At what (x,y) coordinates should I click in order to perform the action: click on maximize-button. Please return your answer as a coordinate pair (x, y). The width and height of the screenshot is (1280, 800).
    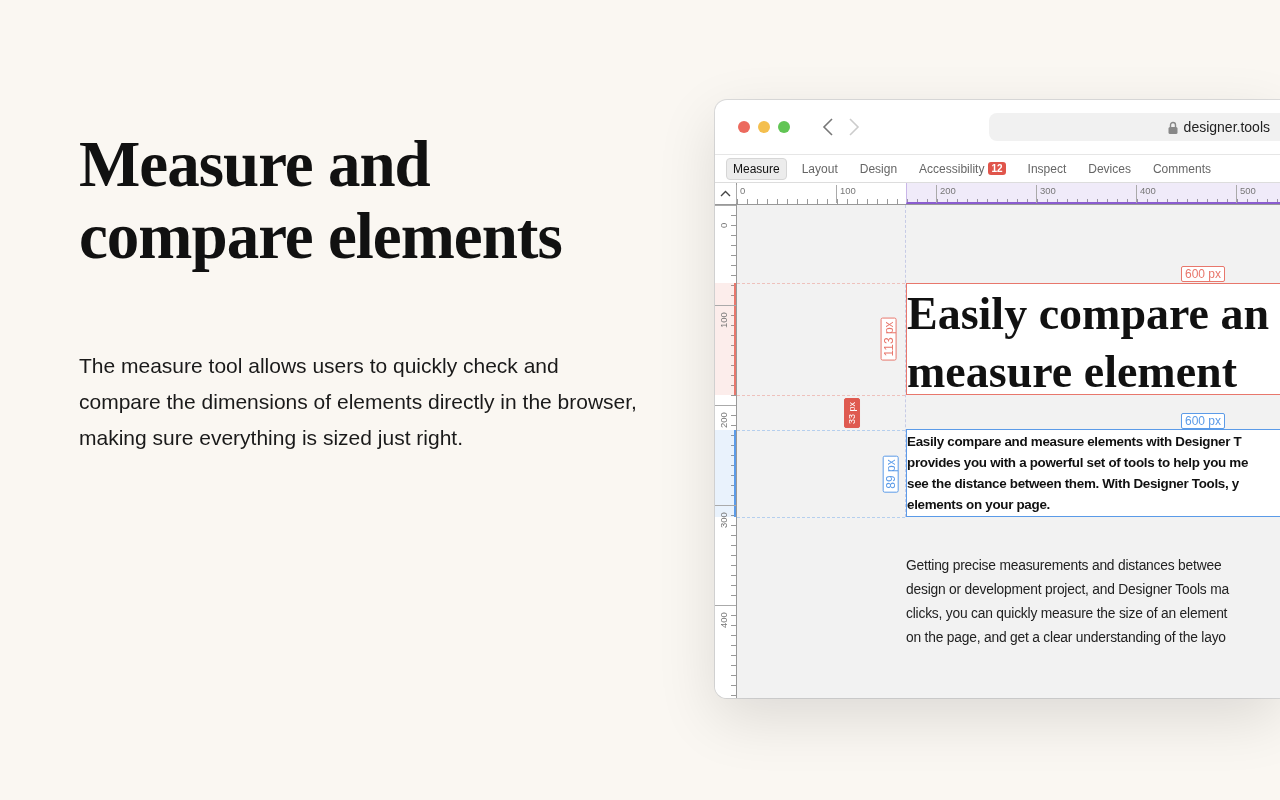
    Looking at the image, I should click on (784, 127).